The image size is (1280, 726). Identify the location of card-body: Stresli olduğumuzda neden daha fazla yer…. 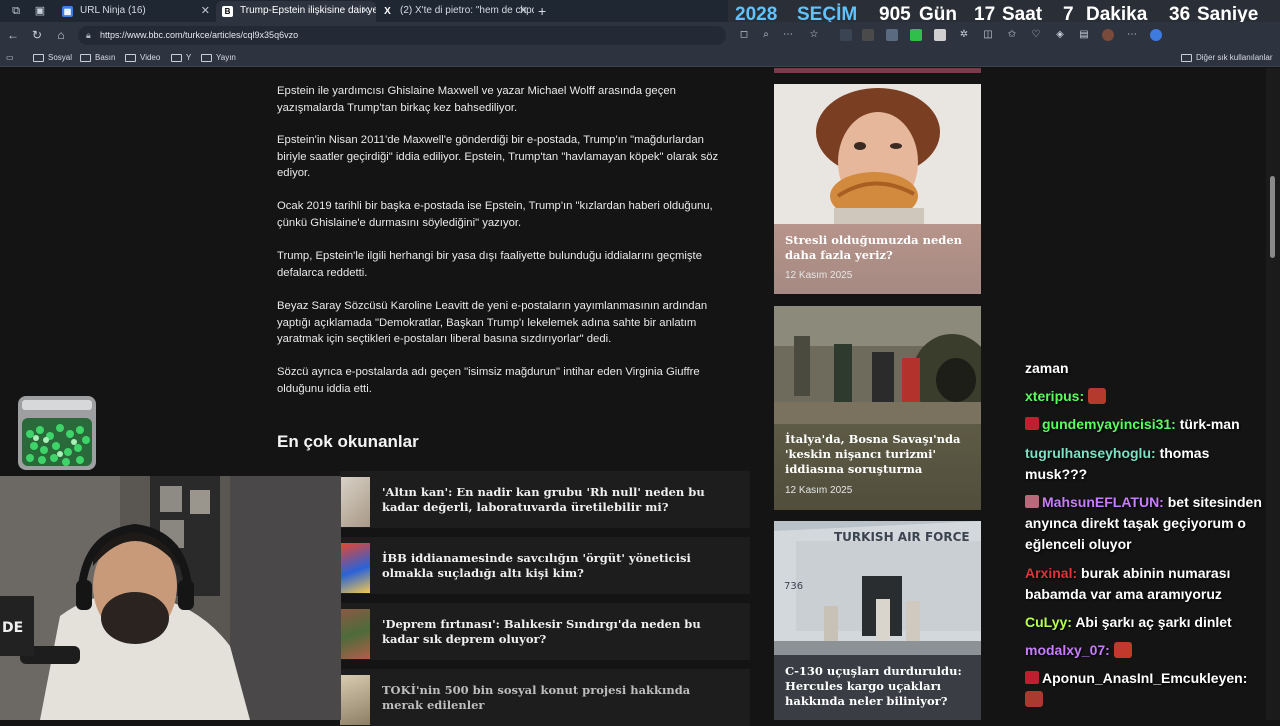
(877, 259).